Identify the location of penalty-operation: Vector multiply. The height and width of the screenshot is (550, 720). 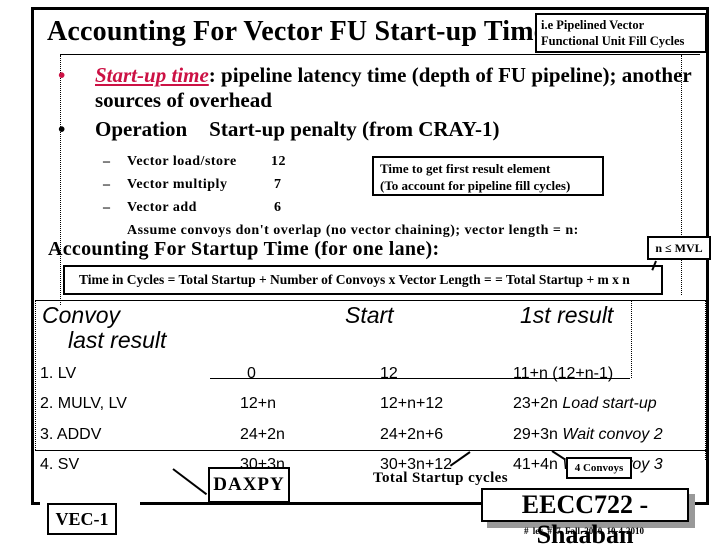
(177, 184).